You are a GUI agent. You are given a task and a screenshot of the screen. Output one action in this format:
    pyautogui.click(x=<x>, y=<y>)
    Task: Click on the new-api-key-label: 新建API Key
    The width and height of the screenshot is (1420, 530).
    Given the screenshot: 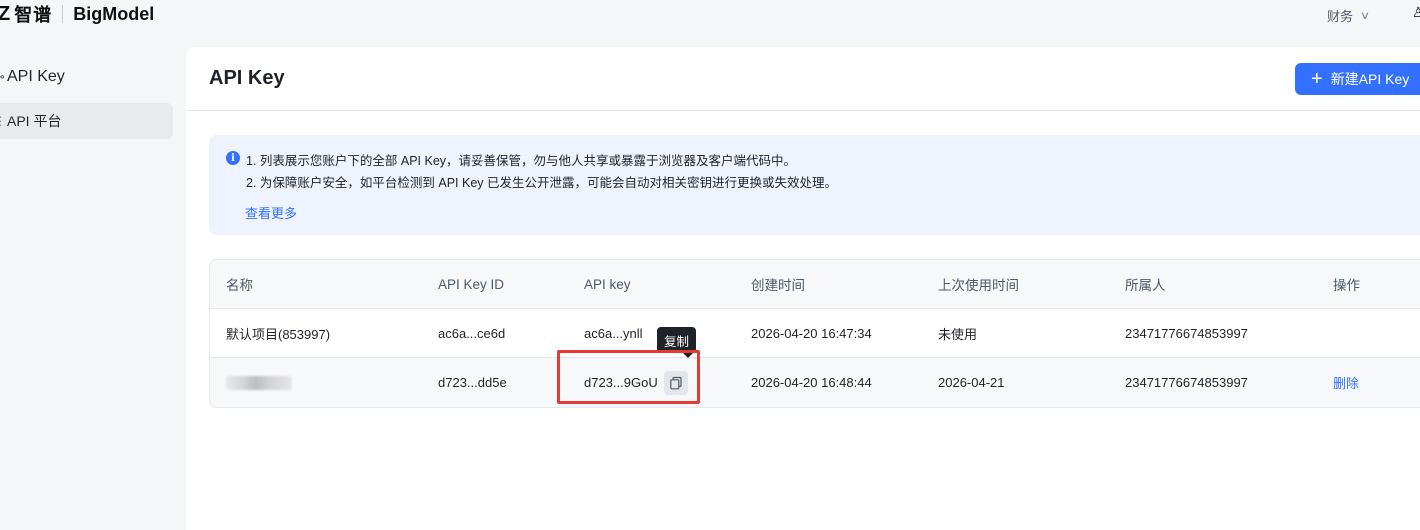 What is the action you would take?
    pyautogui.click(x=1370, y=79)
    